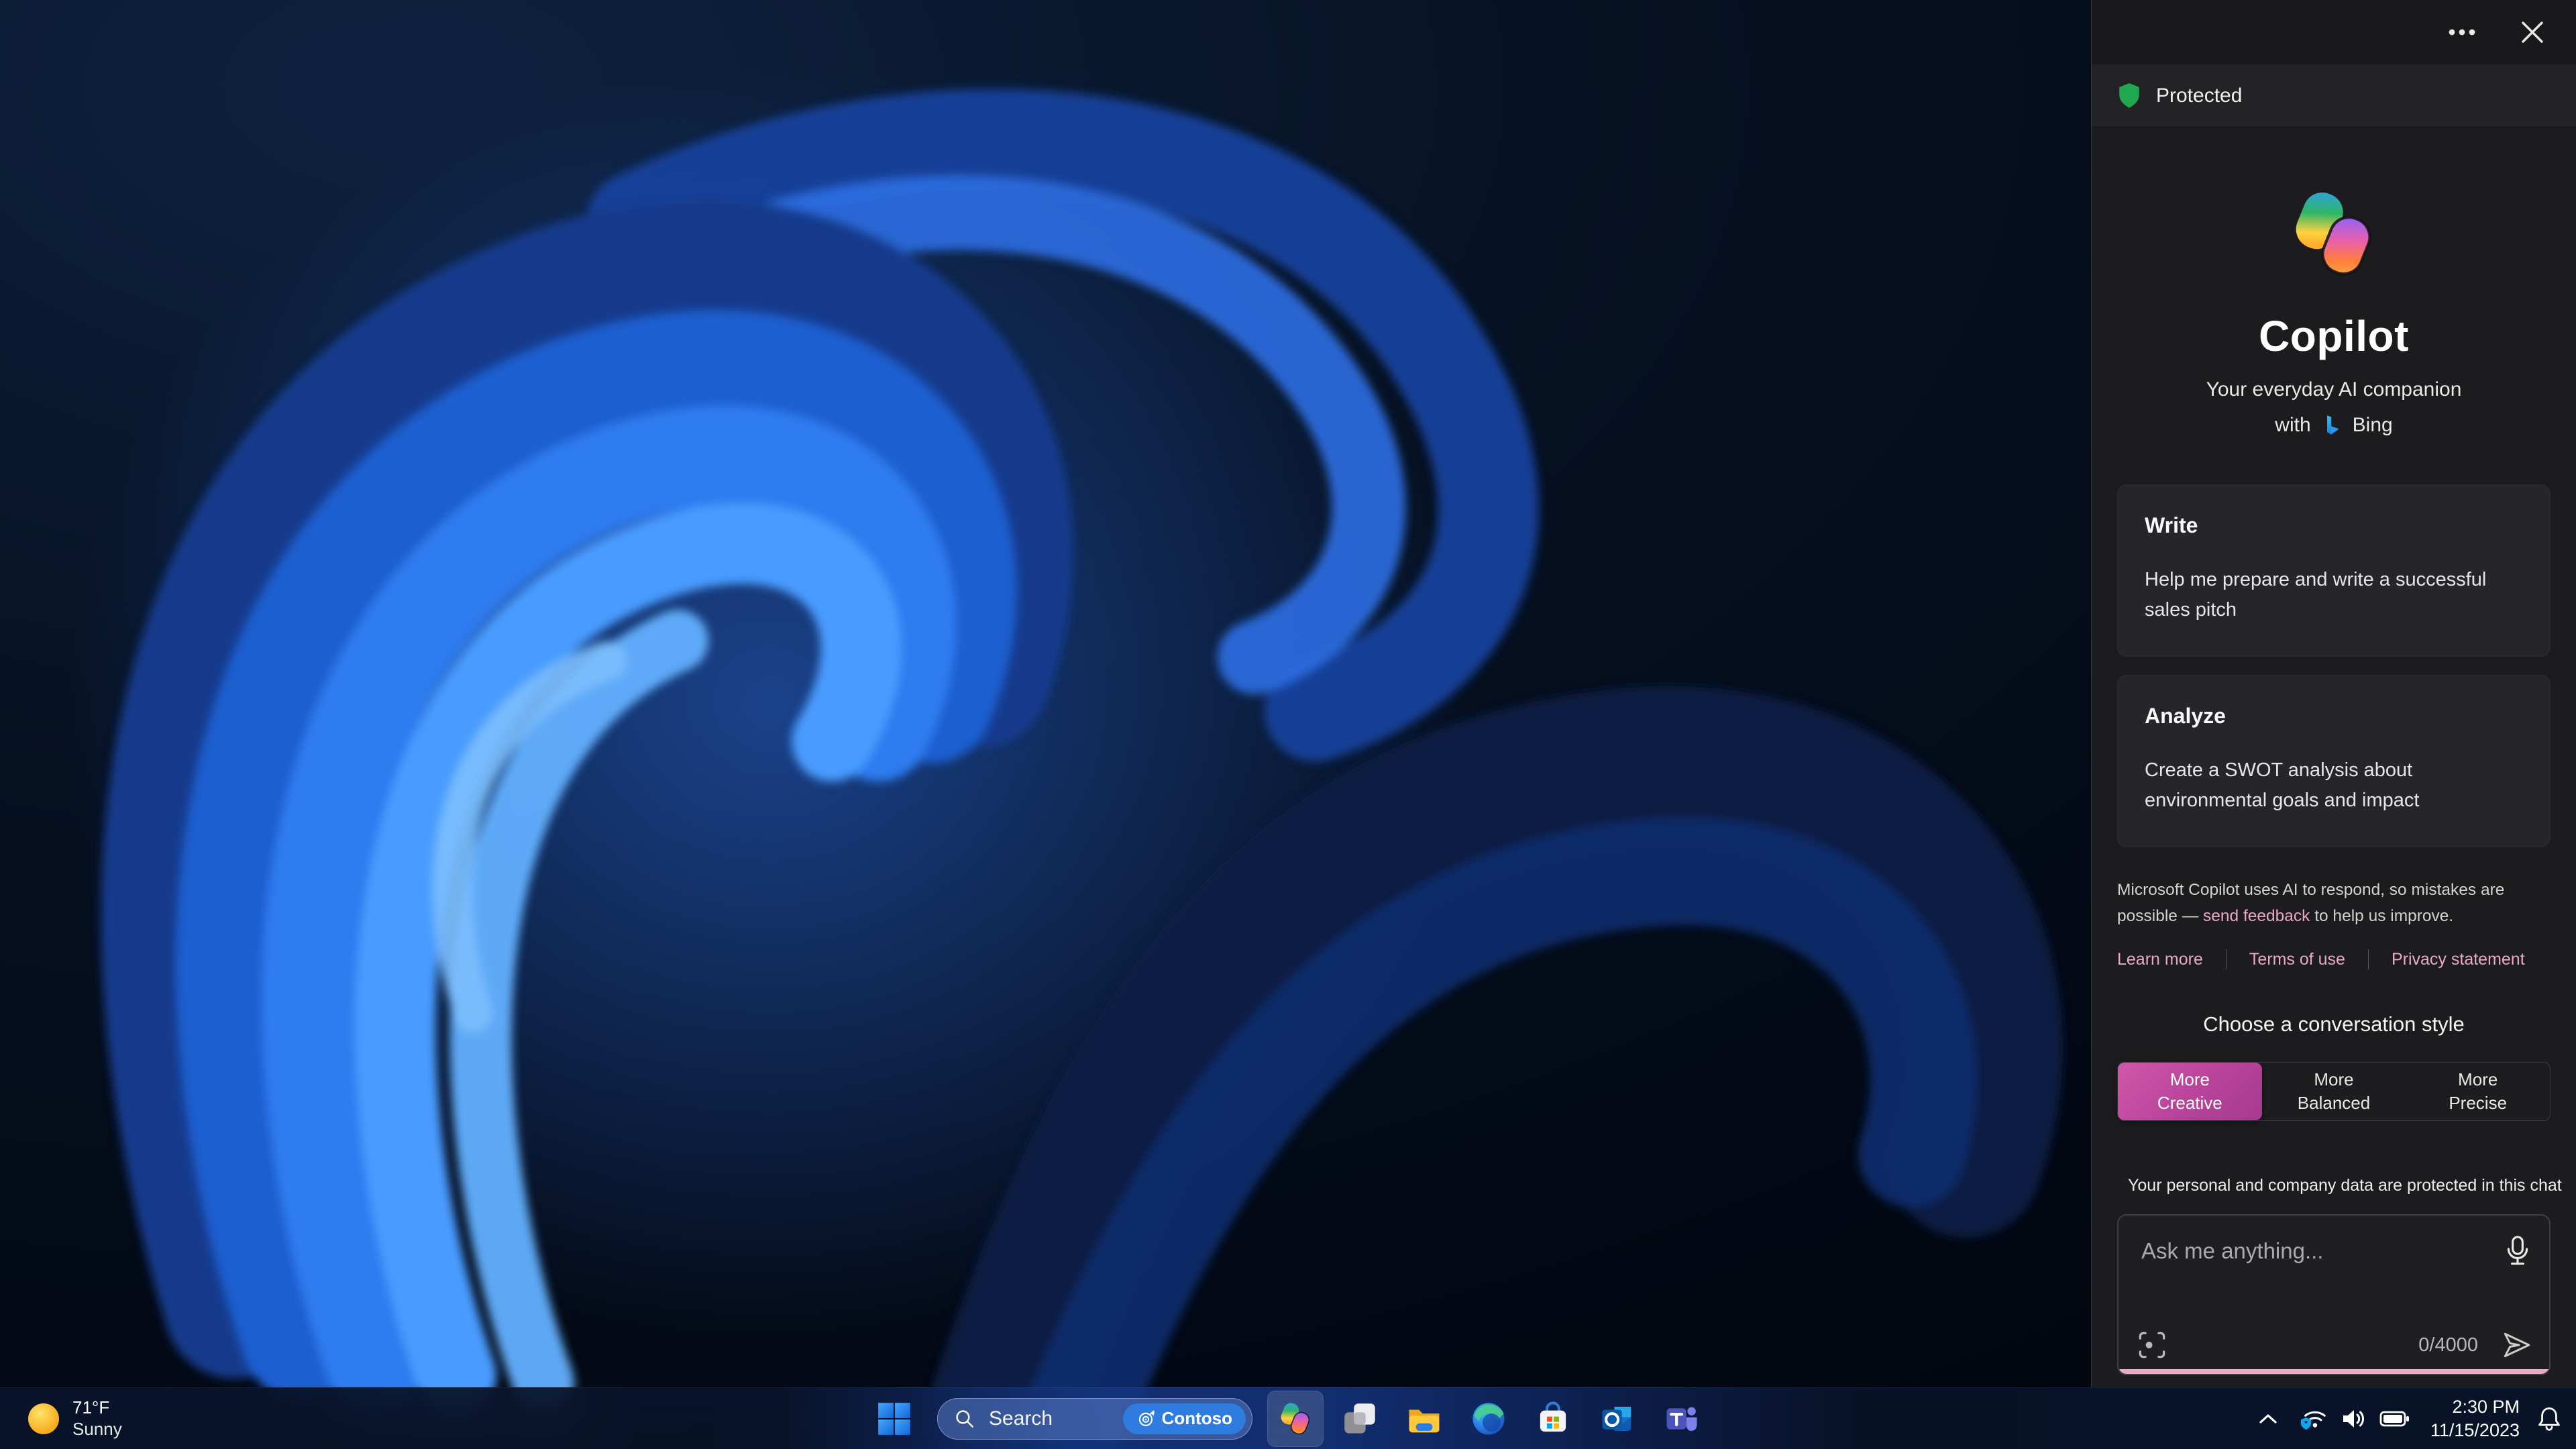 This screenshot has height=1449, width=2576. I want to click on chat-input, so click(2333, 1269).